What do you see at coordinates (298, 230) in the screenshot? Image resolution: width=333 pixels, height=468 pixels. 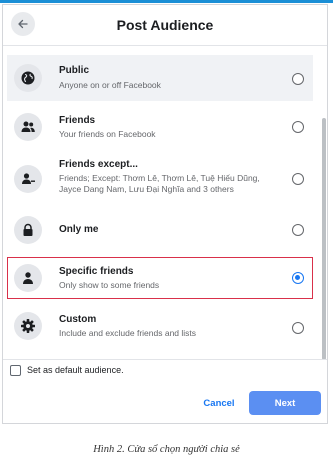 I see `radio-only-me` at bounding box center [298, 230].